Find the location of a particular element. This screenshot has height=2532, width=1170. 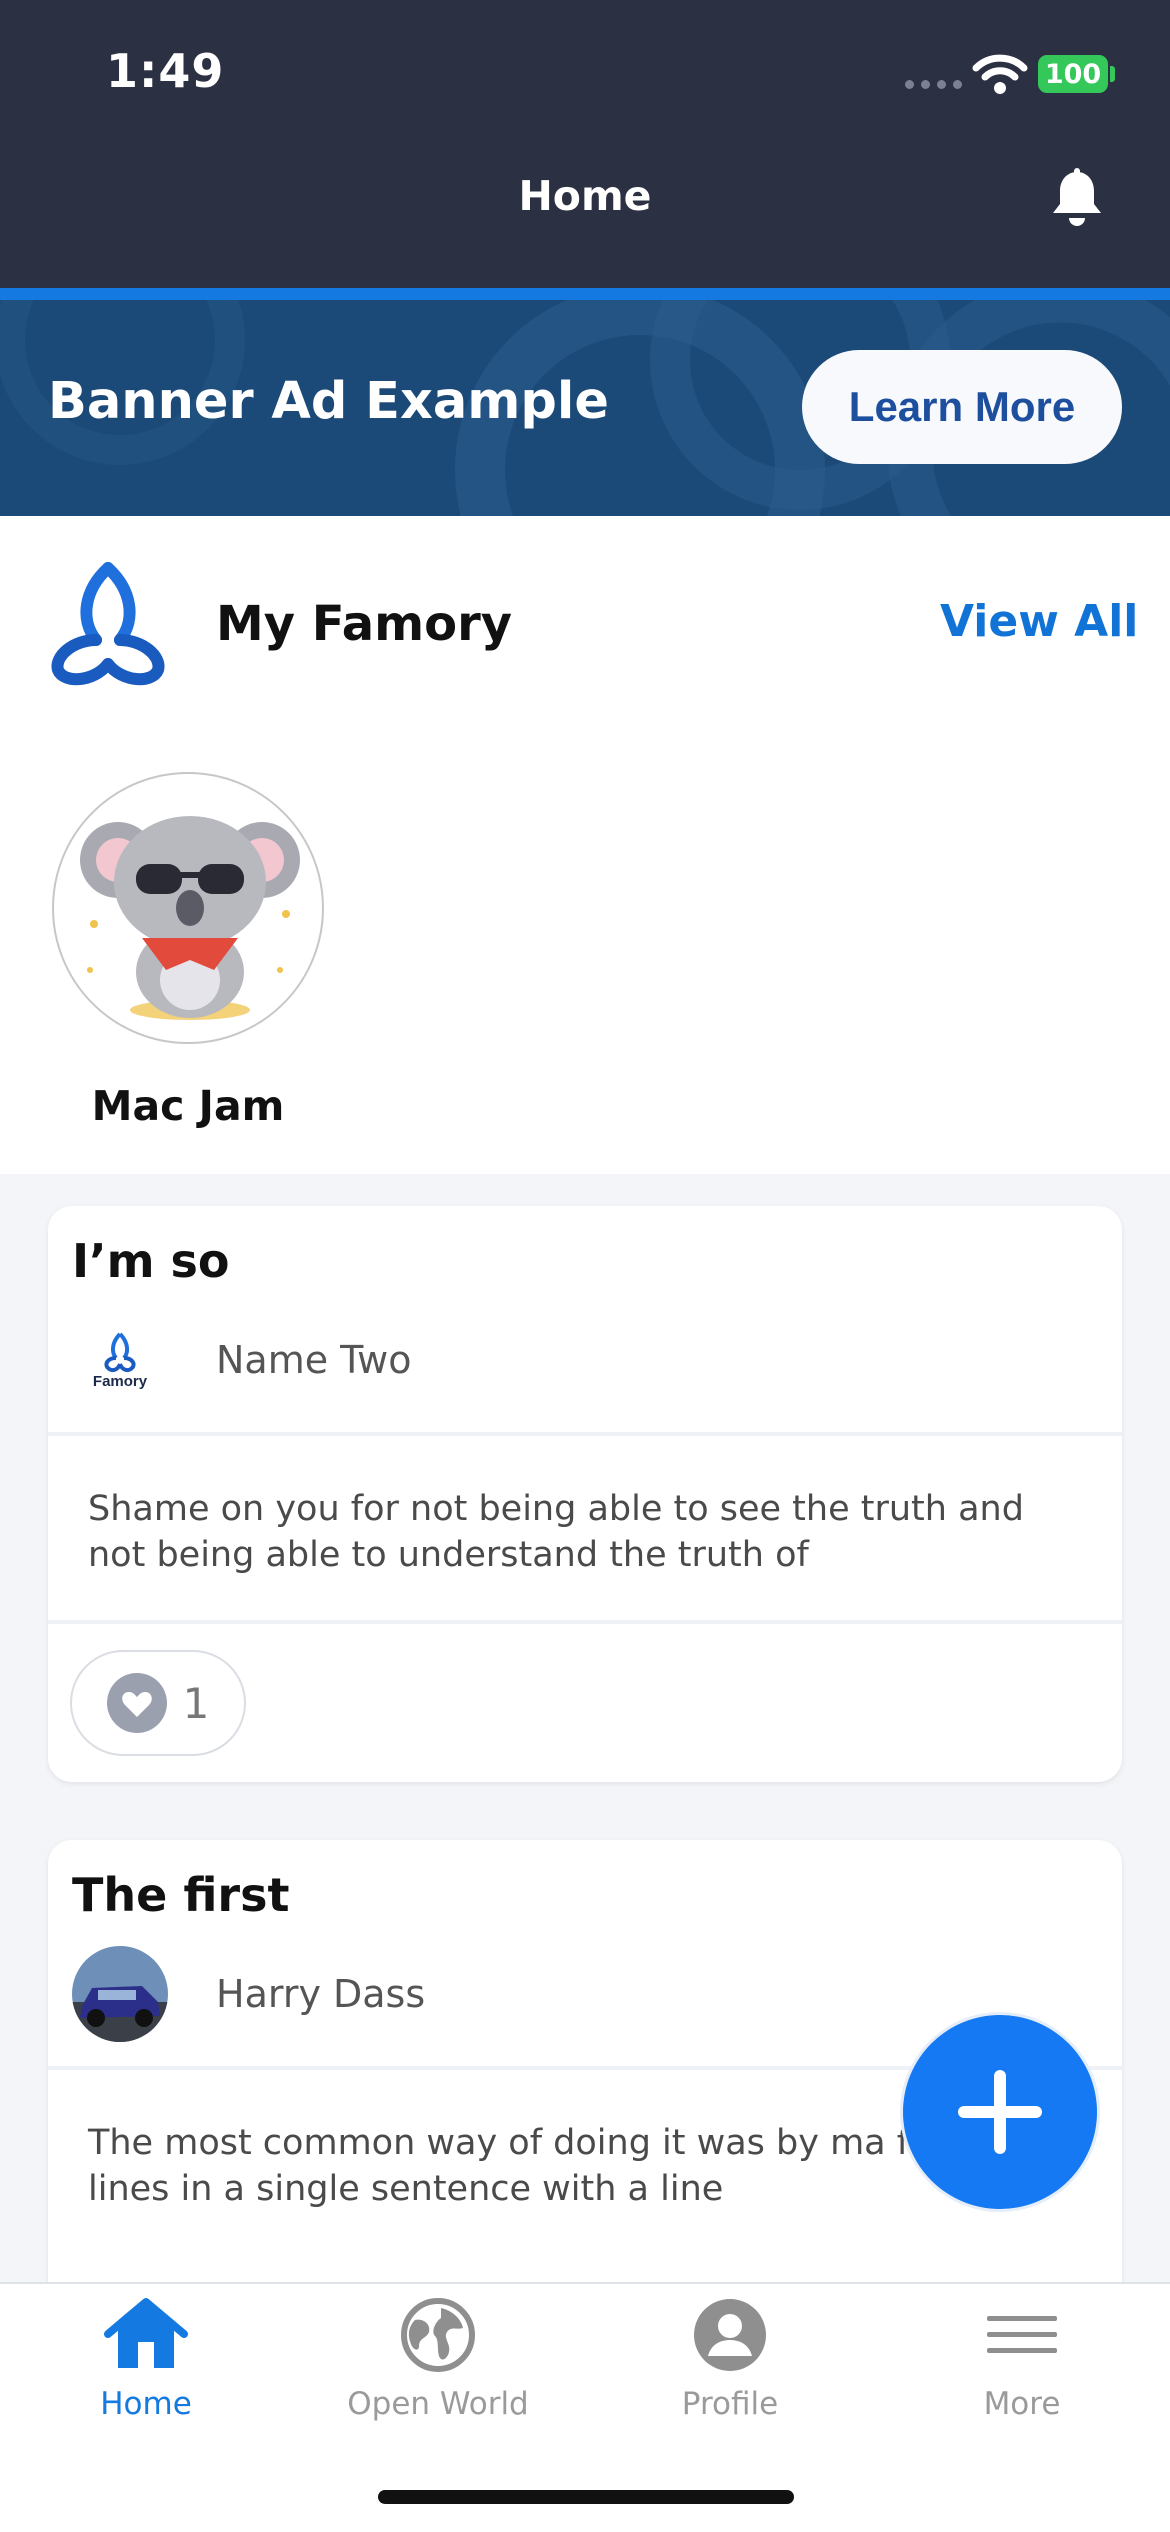

banner-ad: Banner Ad Example Learn More is located at coordinates (585, 408).